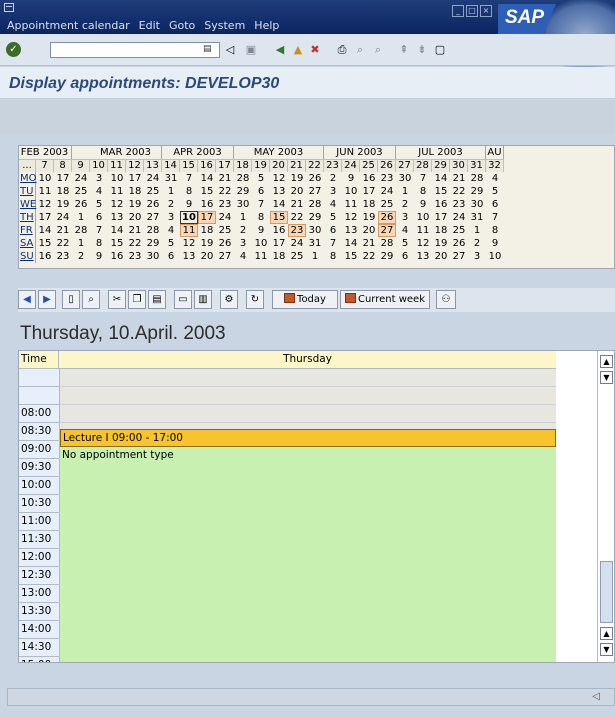  Describe the element at coordinates (605, 506) in the screenshot. I see `day-view-vertical-scrollbar: ▲ ▼ ▲ ▼` at that location.